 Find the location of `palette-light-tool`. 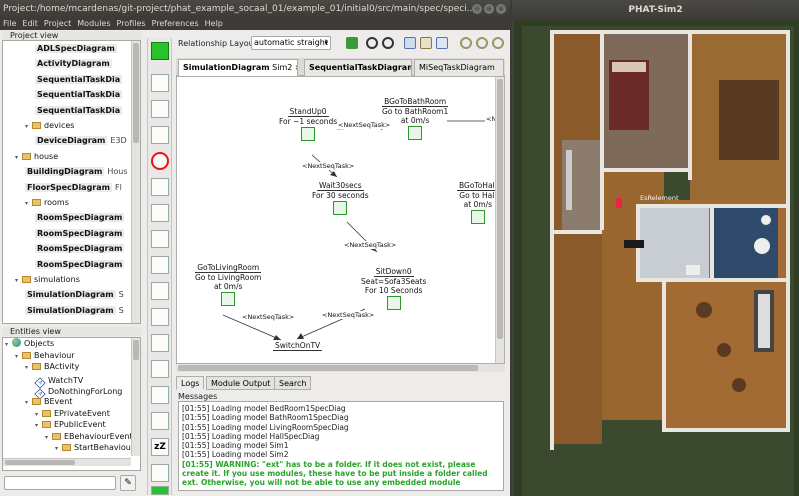

palette-light-tool is located at coordinates (160, 265).